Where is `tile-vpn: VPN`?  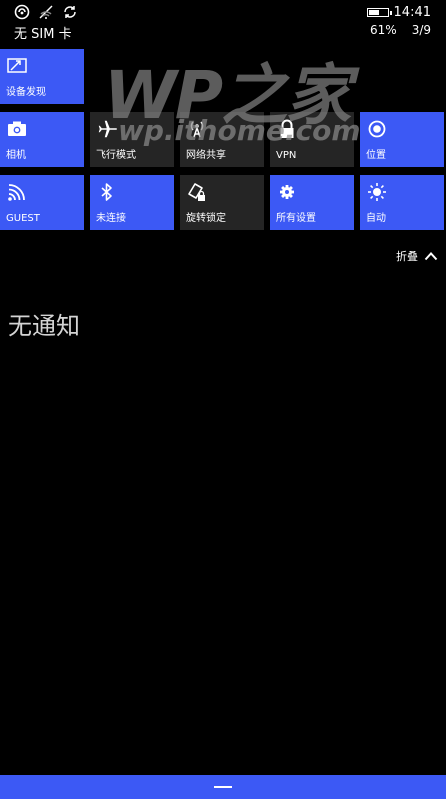
tile-vpn: VPN is located at coordinates (312, 139).